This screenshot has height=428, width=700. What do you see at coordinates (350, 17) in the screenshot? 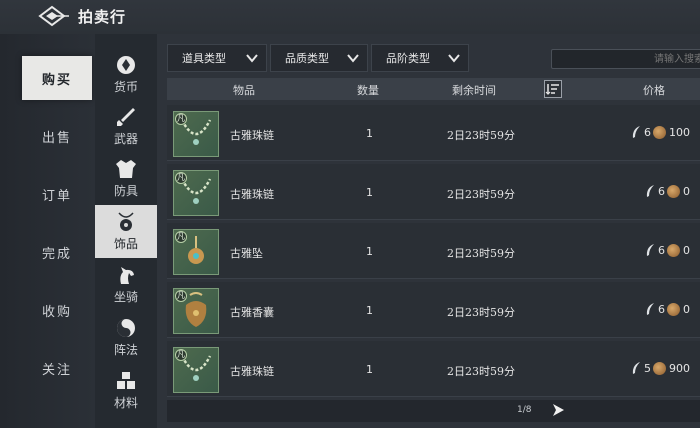
I see `title-bar: 拍卖行` at bounding box center [350, 17].